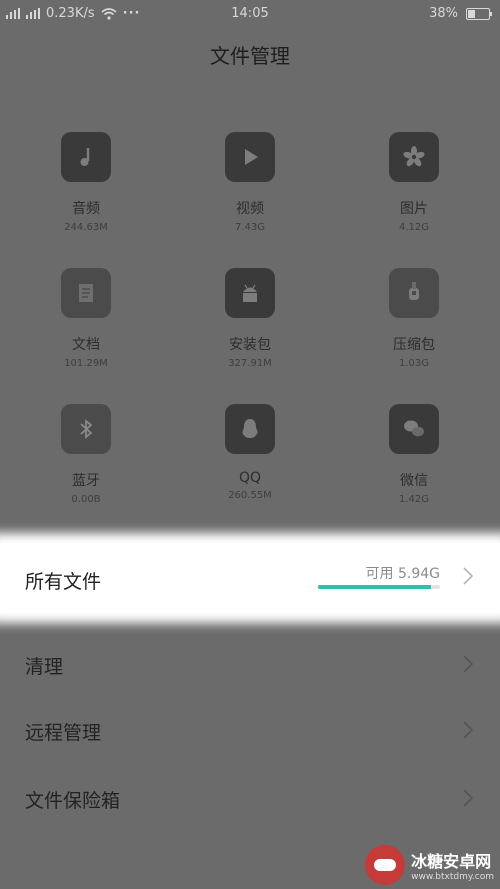  Describe the element at coordinates (479, 13) in the screenshot. I see `battery-icon` at that location.